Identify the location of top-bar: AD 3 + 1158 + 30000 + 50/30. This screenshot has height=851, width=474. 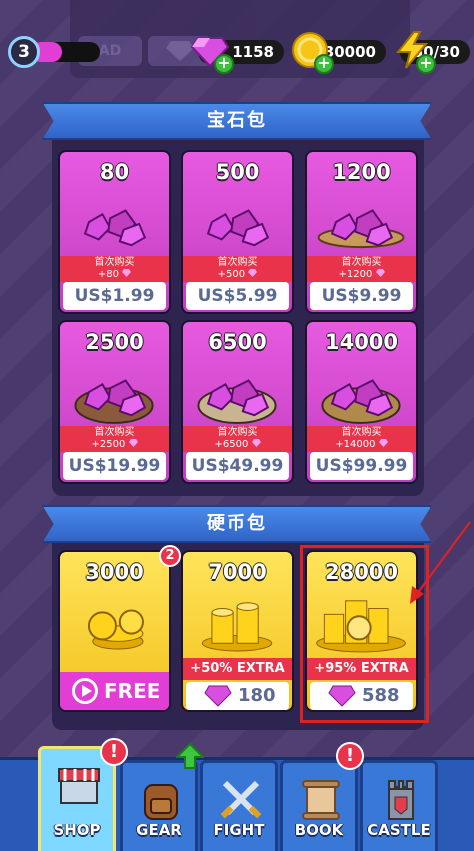
(237, 50).